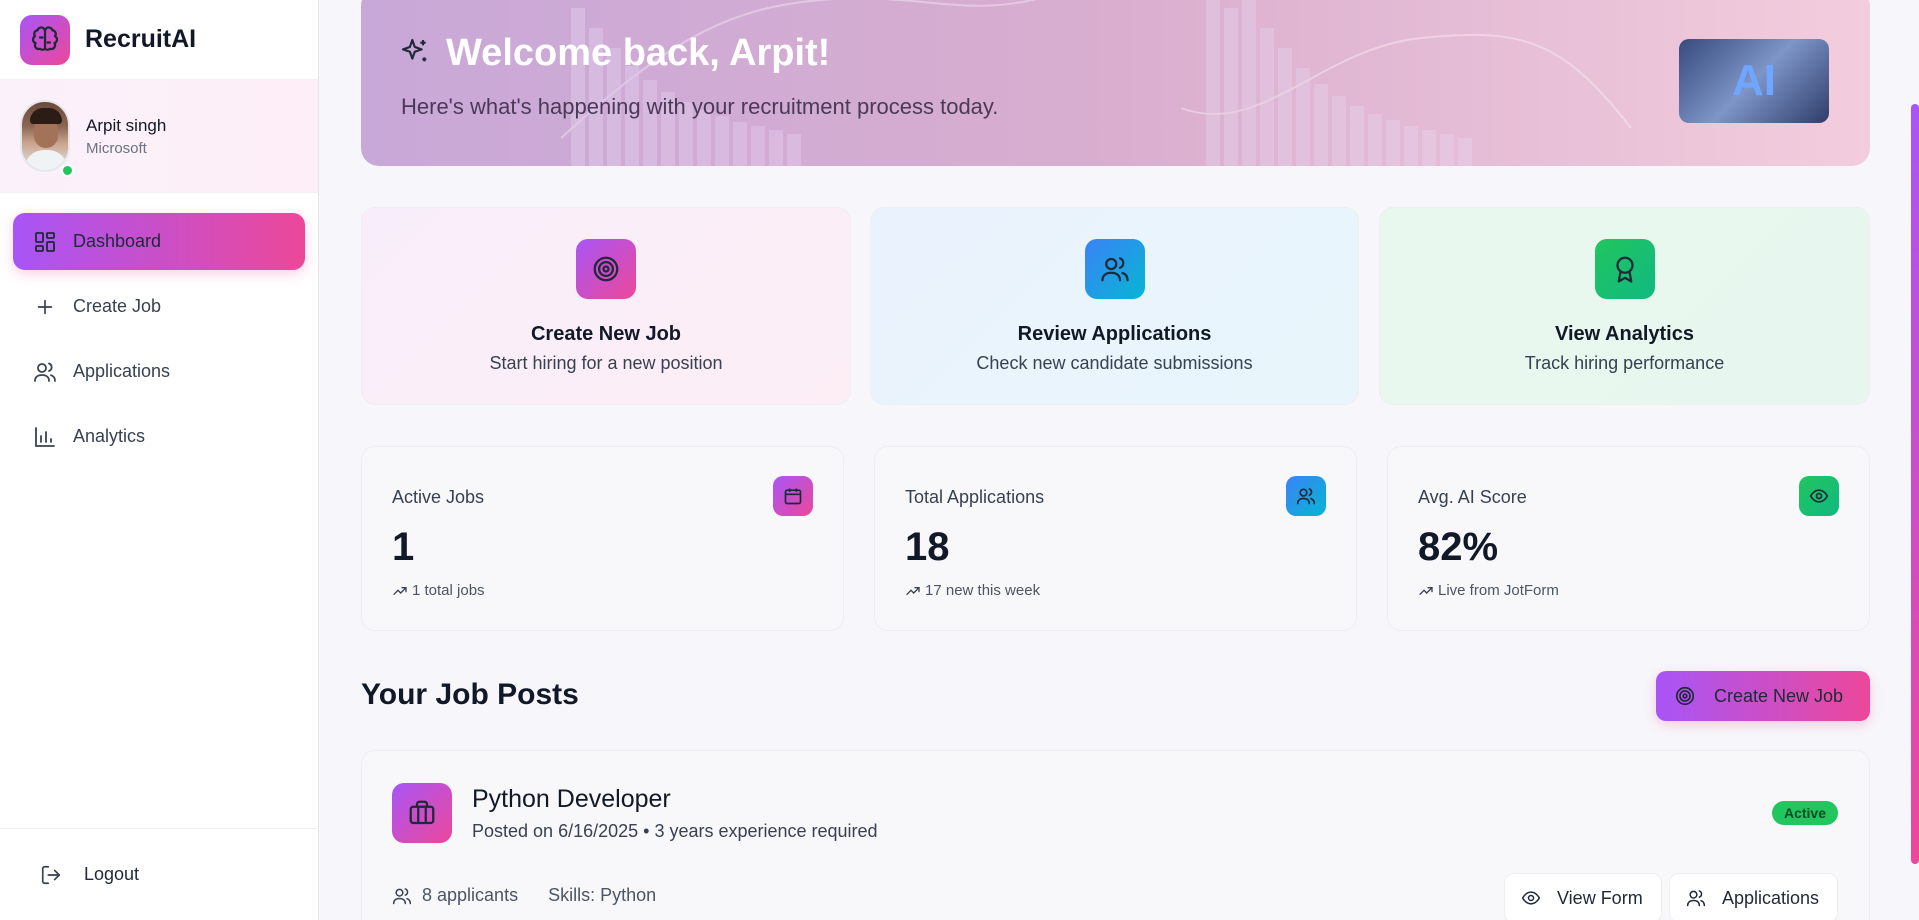  What do you see at coordinates (448, 590) in the screenshot?
I see `stat-note-text: 1 total jobs` at bounding box center [448, 590].